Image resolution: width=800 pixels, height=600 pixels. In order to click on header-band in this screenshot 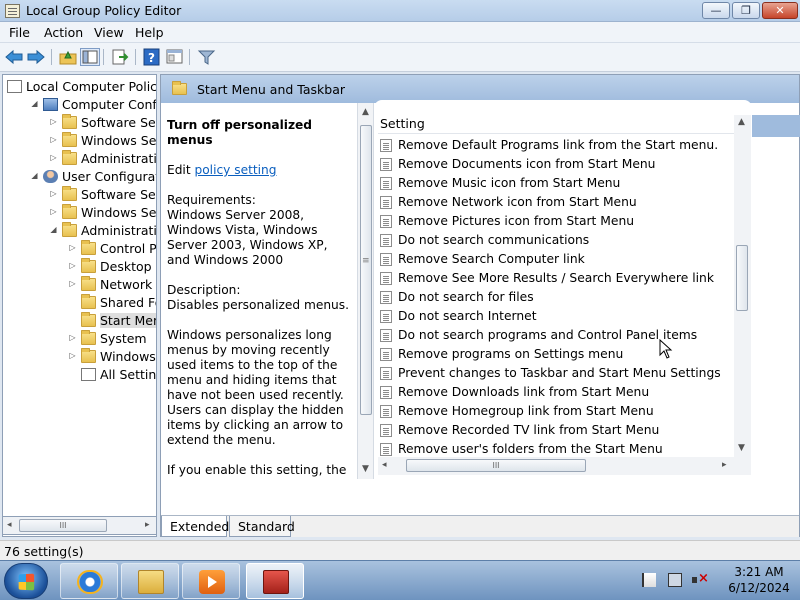, I will do `click(776, 126)`.